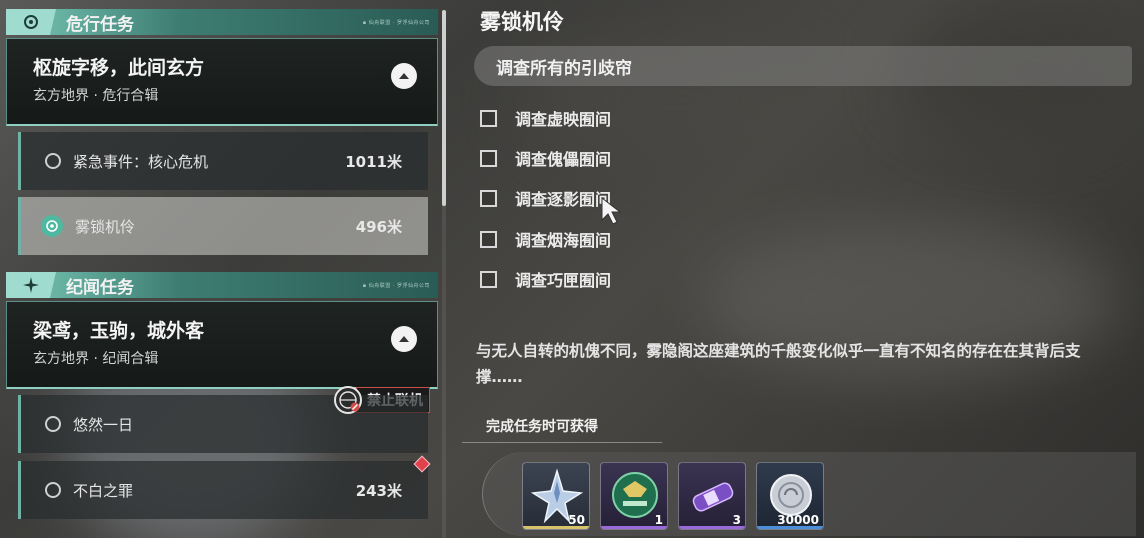  I want to click on quest-item: 悠然一日, so click(223, 424).